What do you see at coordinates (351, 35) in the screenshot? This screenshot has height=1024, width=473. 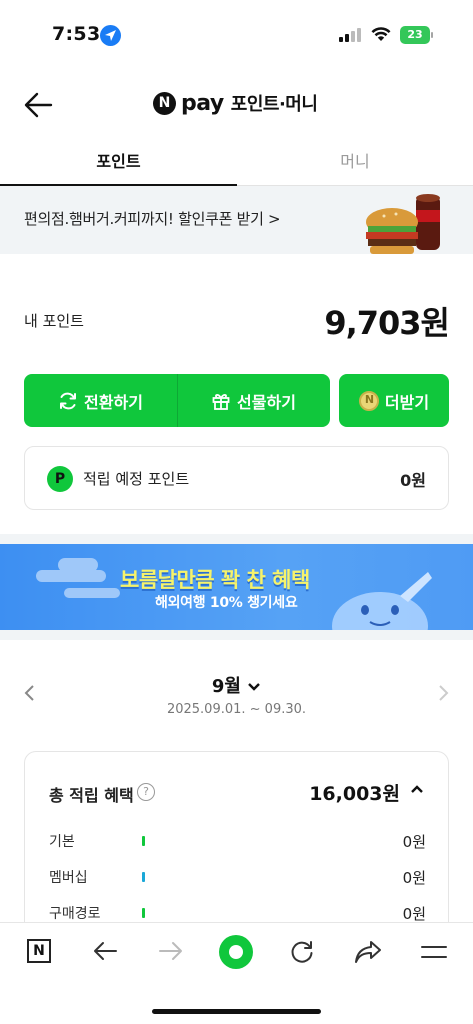 I see `cellular-signal-icon` at bounding box center [351, 35].